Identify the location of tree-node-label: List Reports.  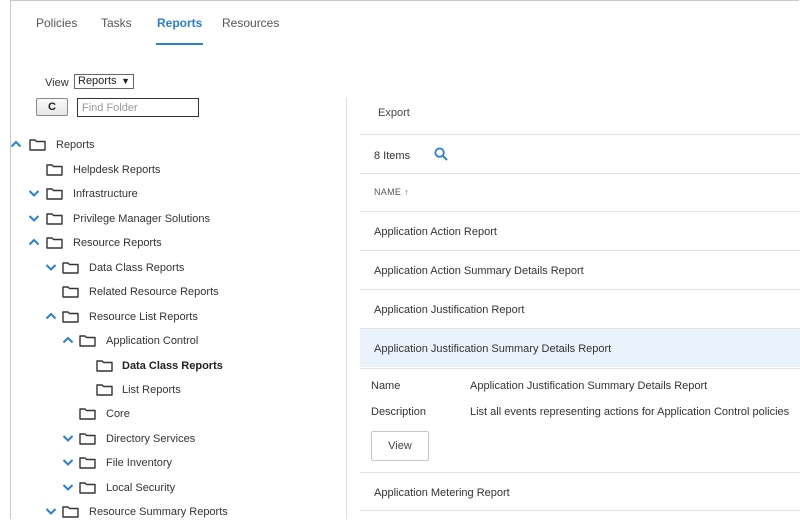
(151, 390).